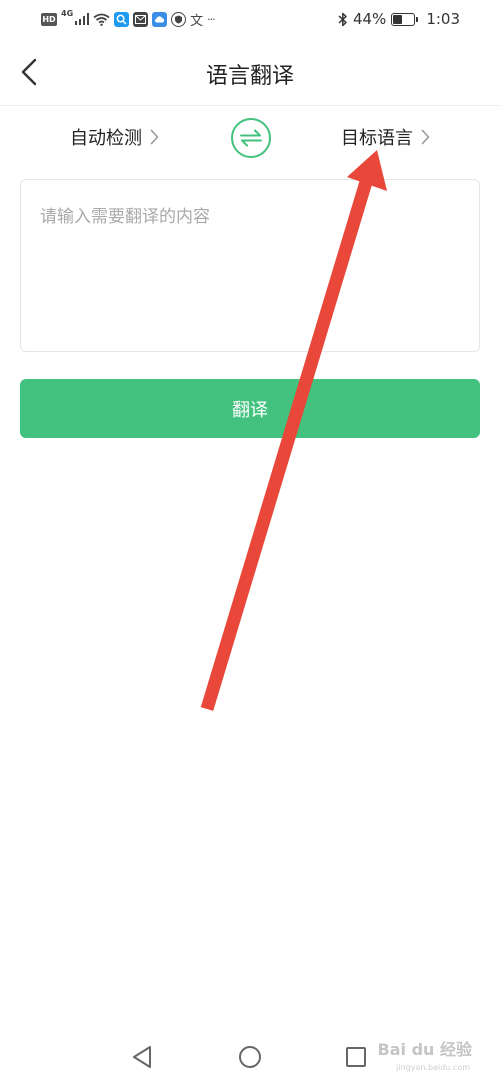 The image size is (500, 1083). Describe the element at coordinates (377, 138) in the screenshot. I see `target-language-label: 目标语言` at that location.